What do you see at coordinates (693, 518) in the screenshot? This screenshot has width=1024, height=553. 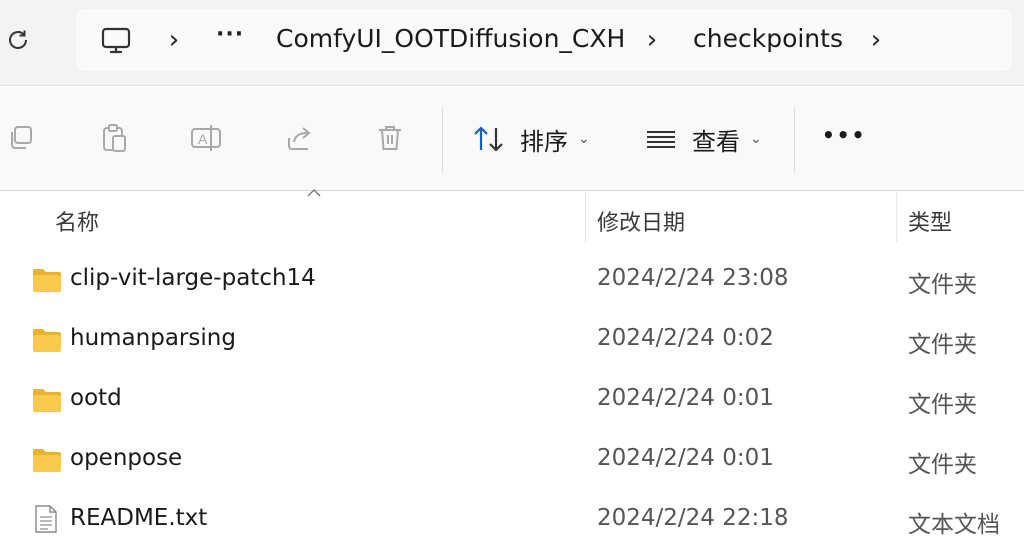 I see `file-date: 2024/2/24 22:18` at bounding box center [693, 518].